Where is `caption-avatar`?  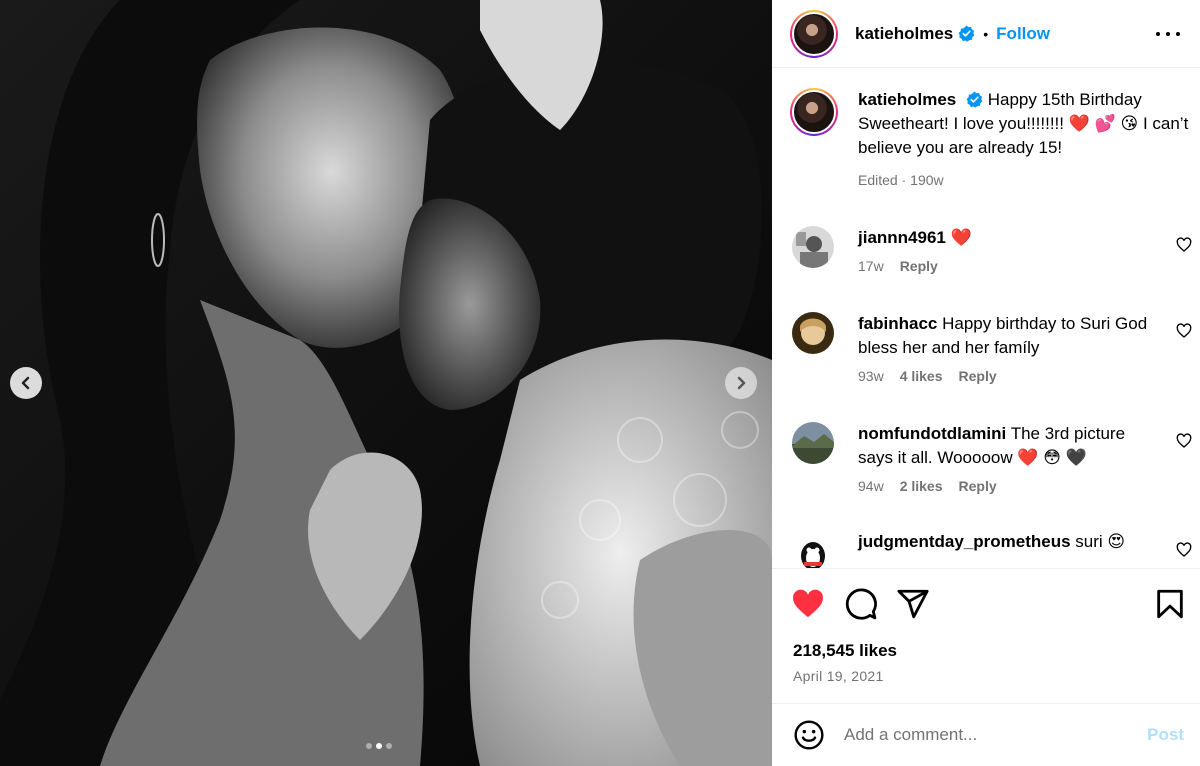 caption-avatar is located at coordinates (814, 112).